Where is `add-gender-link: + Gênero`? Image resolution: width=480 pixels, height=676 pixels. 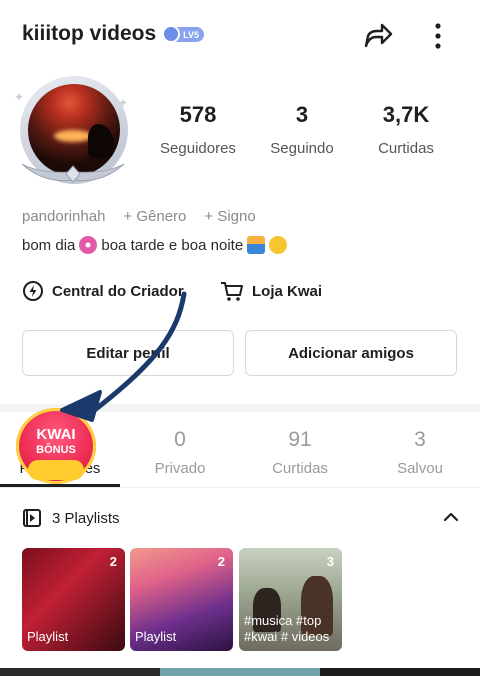 add-gender-link: + Gênero is located at coordinates (154, 216).